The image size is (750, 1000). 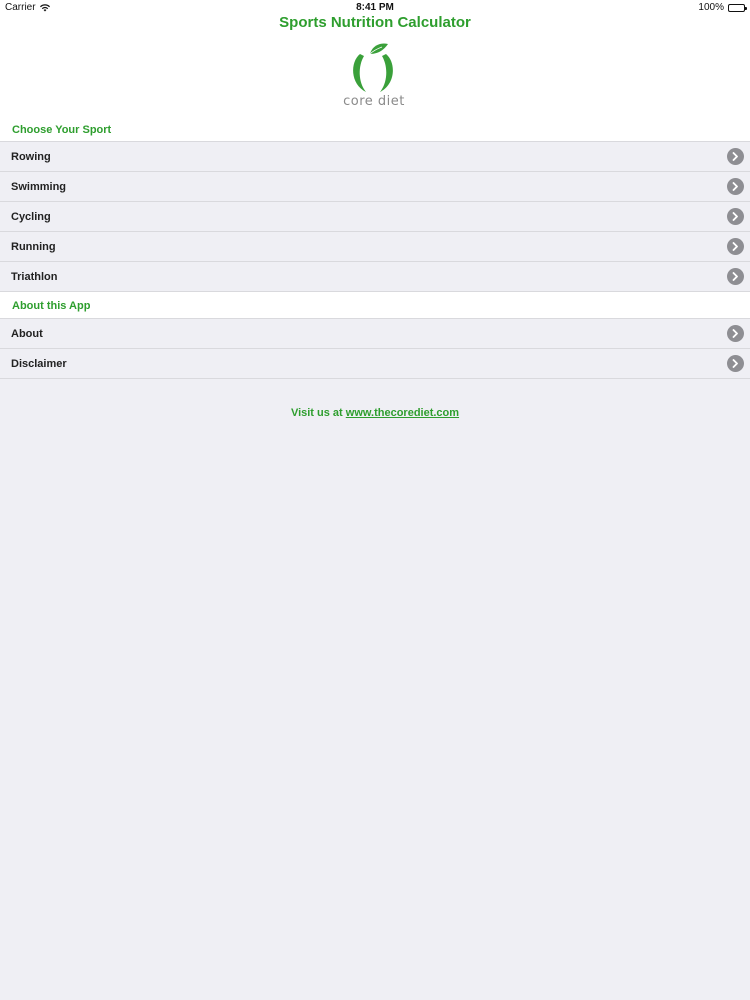 I want to click on row-label: Swimming, so click(x=39, y=186).